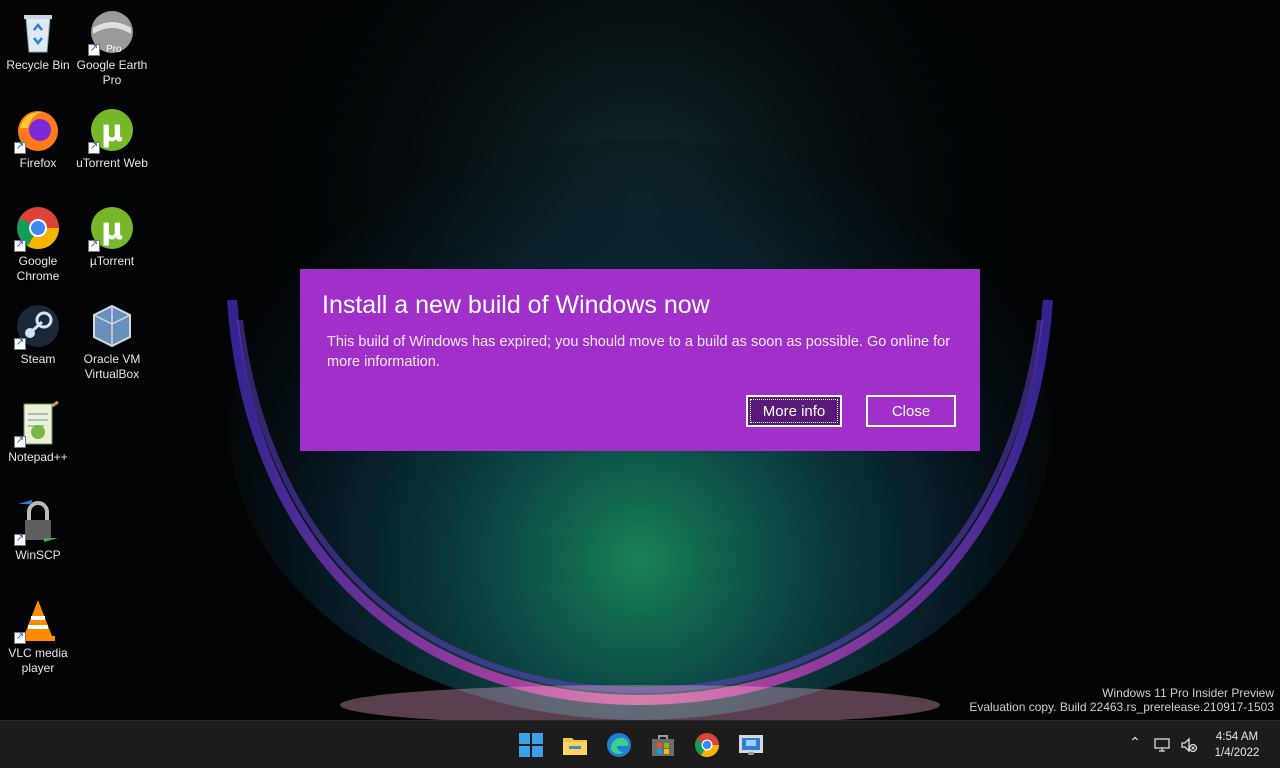  I want to click on steam-icon, so click(38, 326).